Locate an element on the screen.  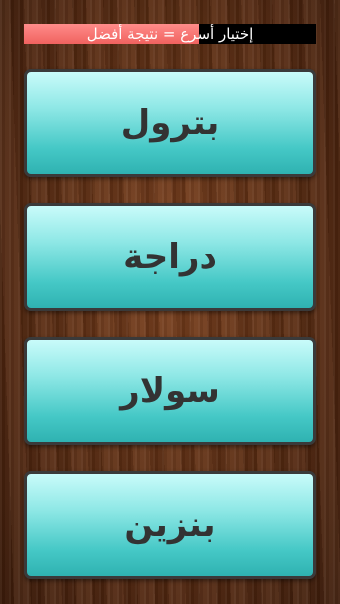
answer-label-2: دراجة is located at coordinates (170, 257).